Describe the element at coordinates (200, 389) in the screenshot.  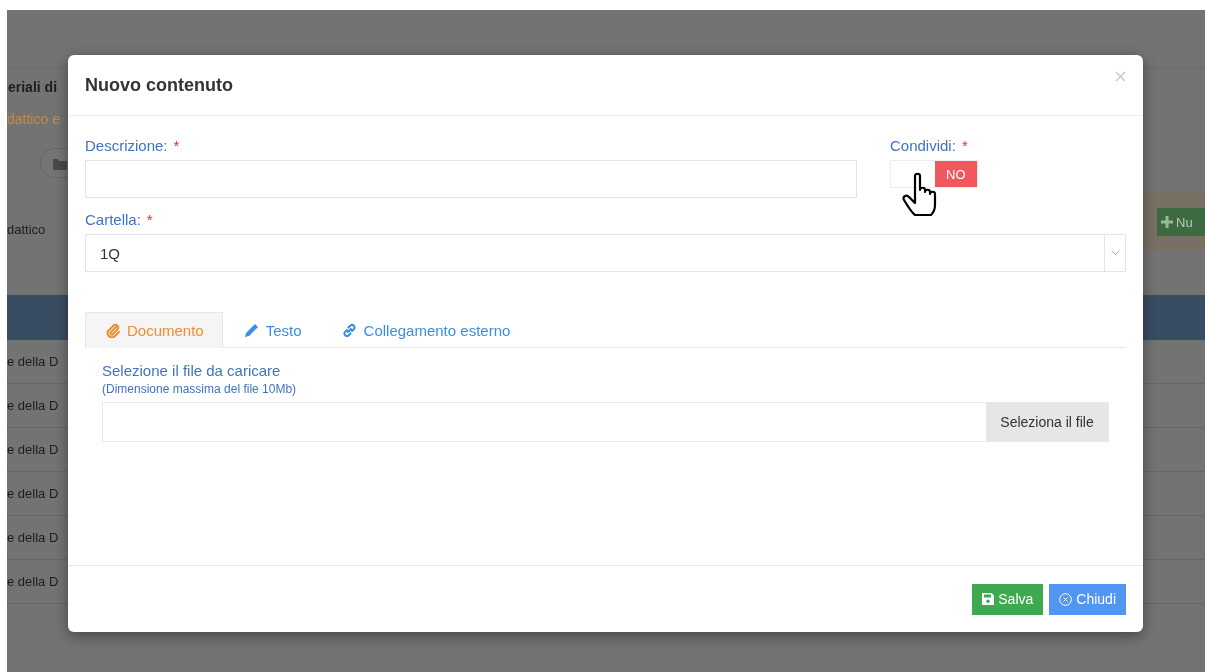
I see `upload-hint: (Dimensione massima del file 10Mb)` at that location.